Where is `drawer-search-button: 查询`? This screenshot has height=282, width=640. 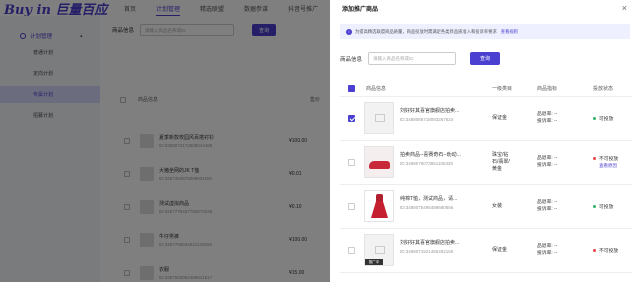
drawer-search-button: 查询 is located at coordinates (485, 58).